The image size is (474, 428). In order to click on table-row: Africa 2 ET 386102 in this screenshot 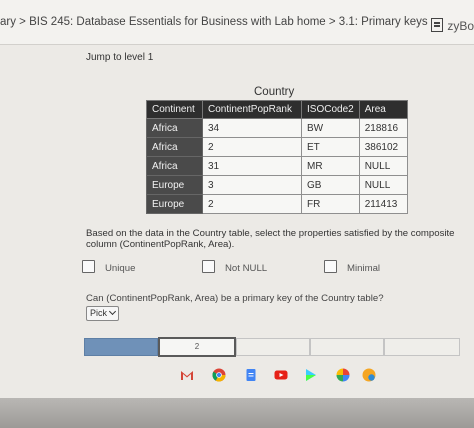, I will do `click(277, 147)`.